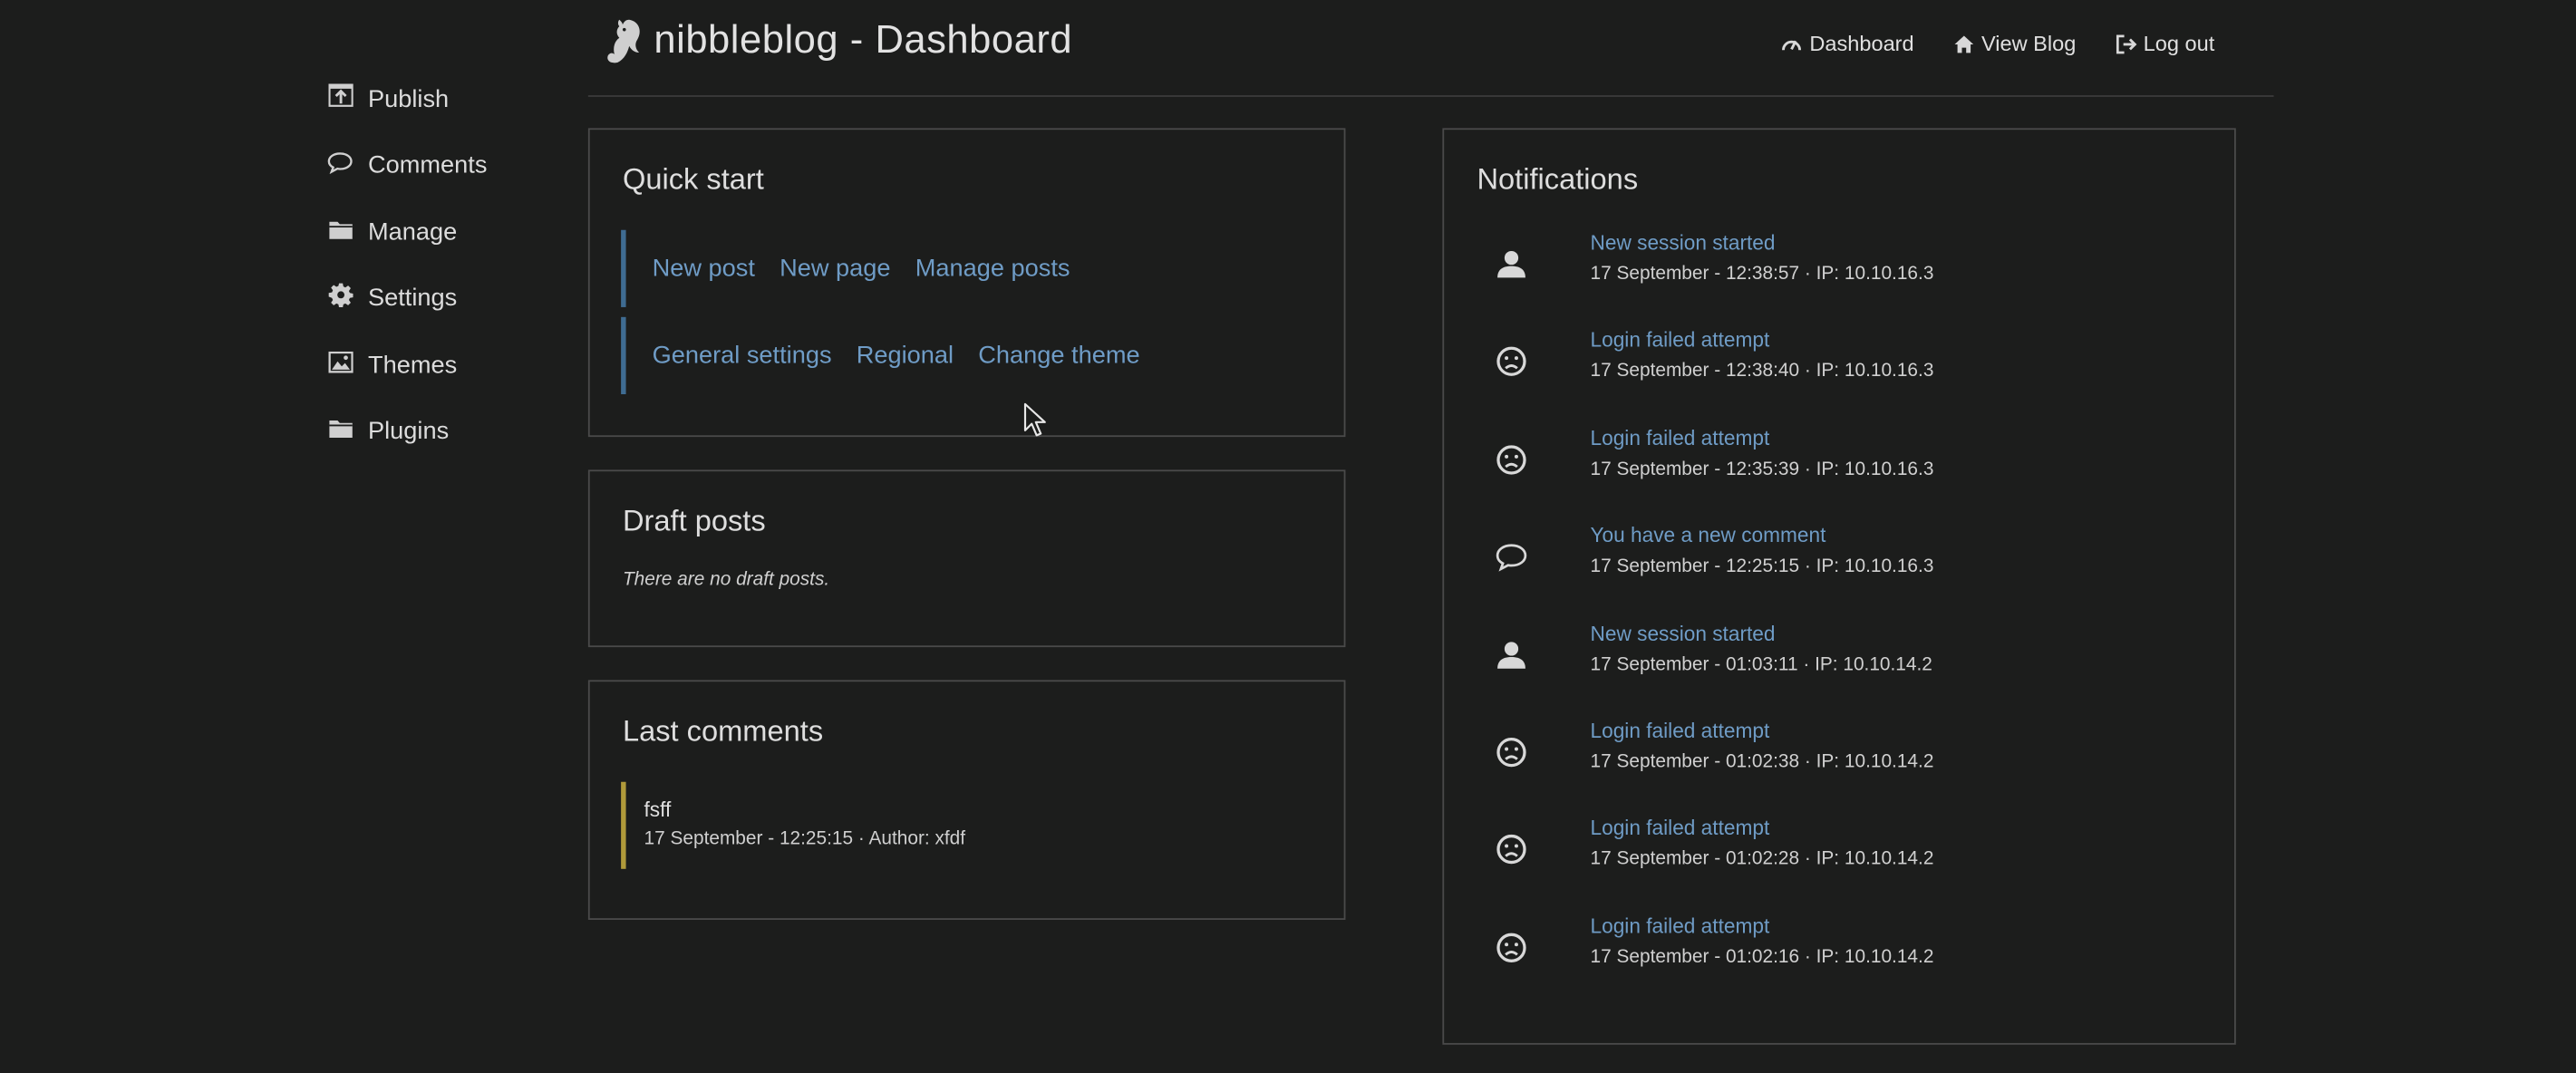  I want to click on sidebar-item-plugins: Plugins, so click(450, 432).